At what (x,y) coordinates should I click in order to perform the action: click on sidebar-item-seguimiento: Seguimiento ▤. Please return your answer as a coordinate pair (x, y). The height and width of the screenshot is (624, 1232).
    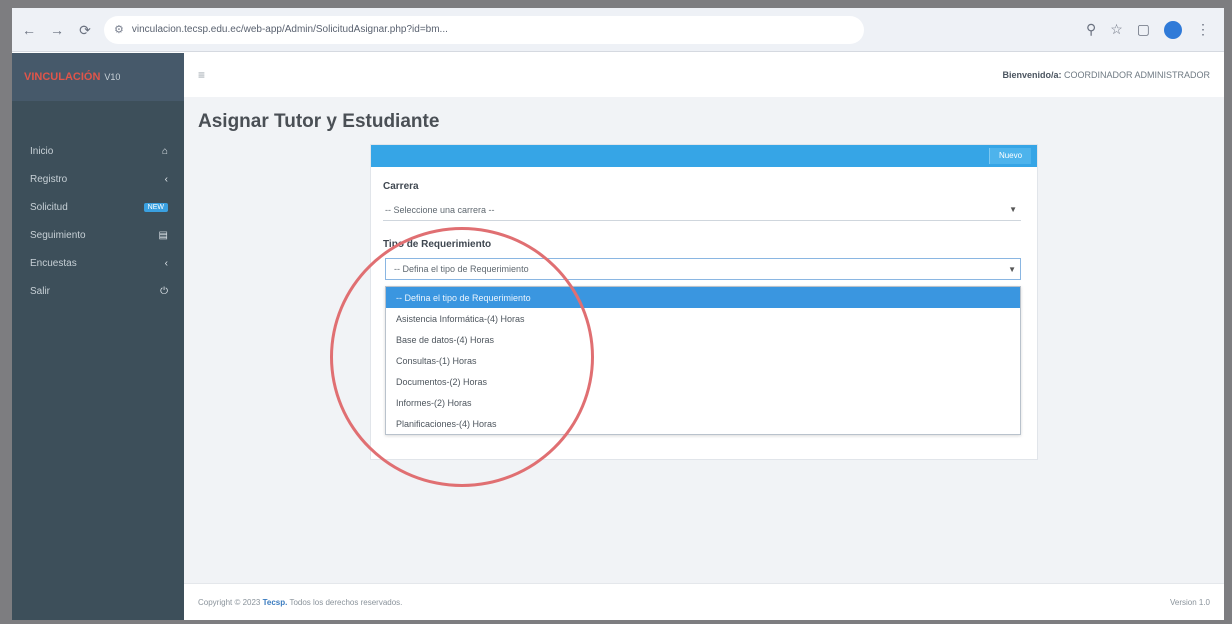
    Looking at the image, I should click on (98, 235).